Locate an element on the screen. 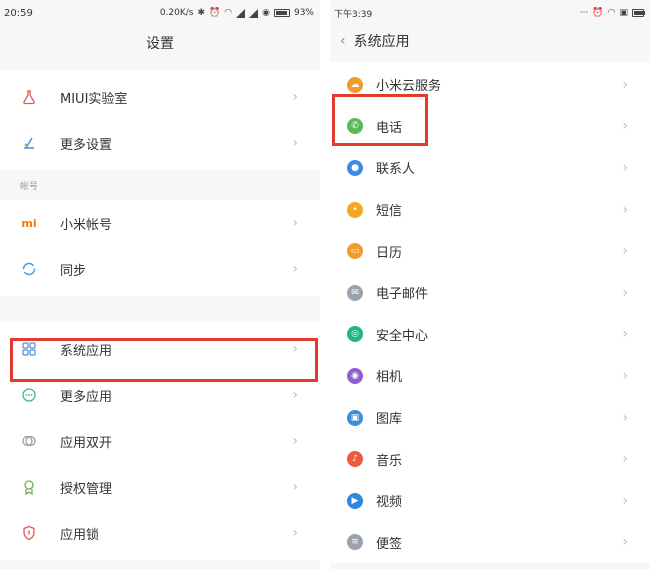 Image resolution: width=650 pixels, height=569 pixels. settings-item-system-apps: 系统应用 › is located at coordinates (160, 349).